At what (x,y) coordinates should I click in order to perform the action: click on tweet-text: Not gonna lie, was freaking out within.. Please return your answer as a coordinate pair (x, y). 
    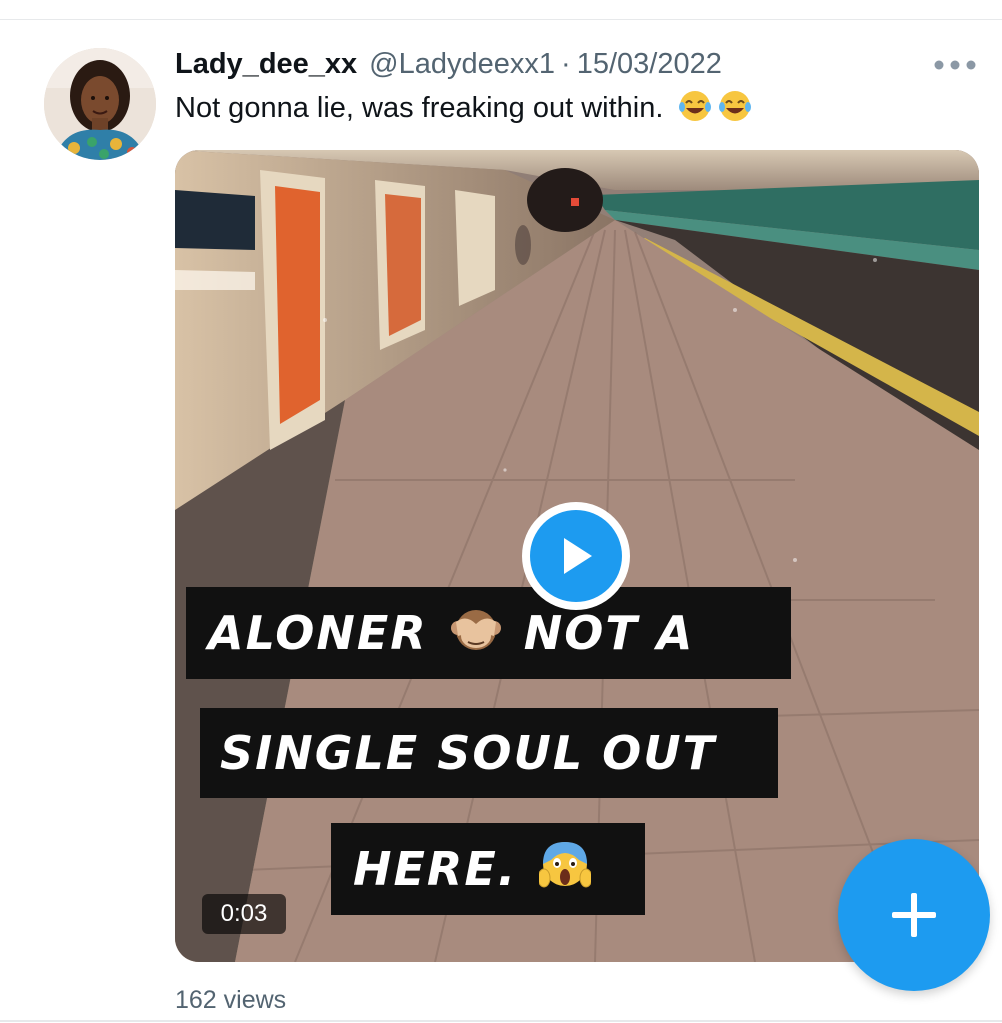
    Looking at the image, I should click on (464, 108).